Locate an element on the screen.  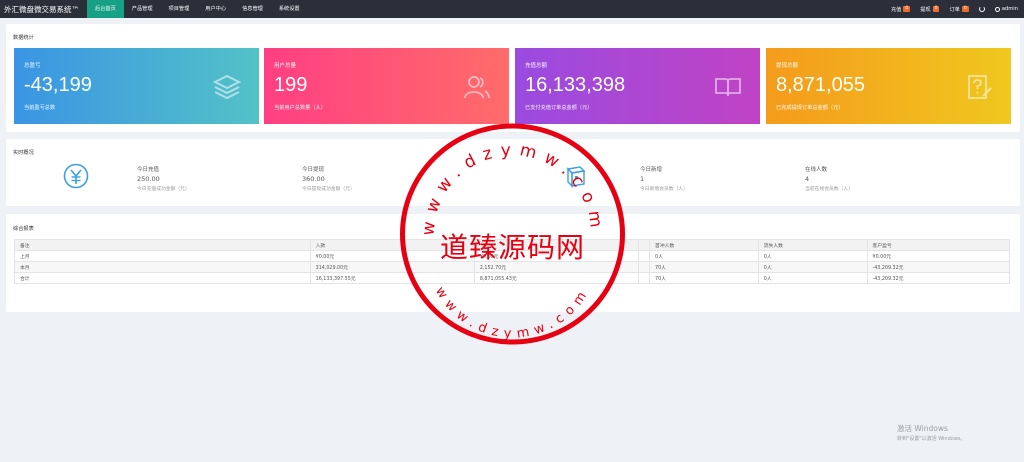
stat-label: 总盈亏 is located at coordinates (32, 66).